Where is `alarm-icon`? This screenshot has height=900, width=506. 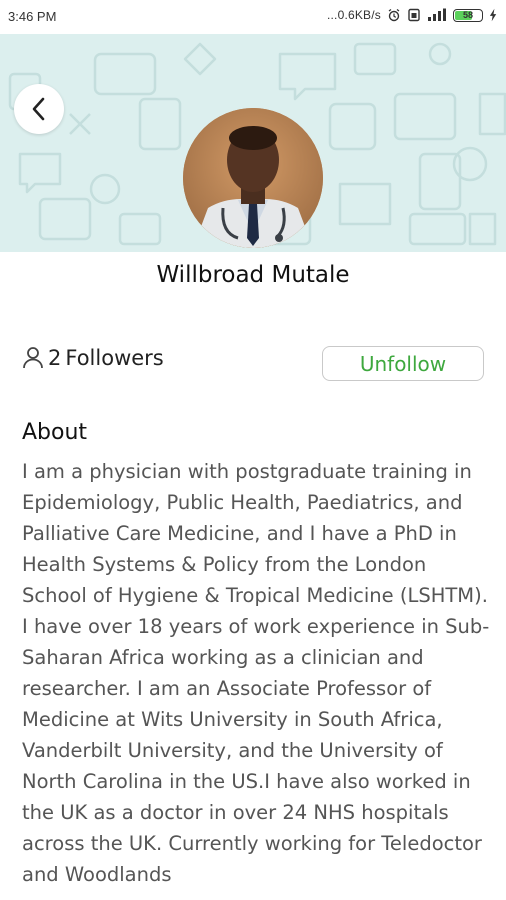 alarm-icon is located at coordinates (394, 15).